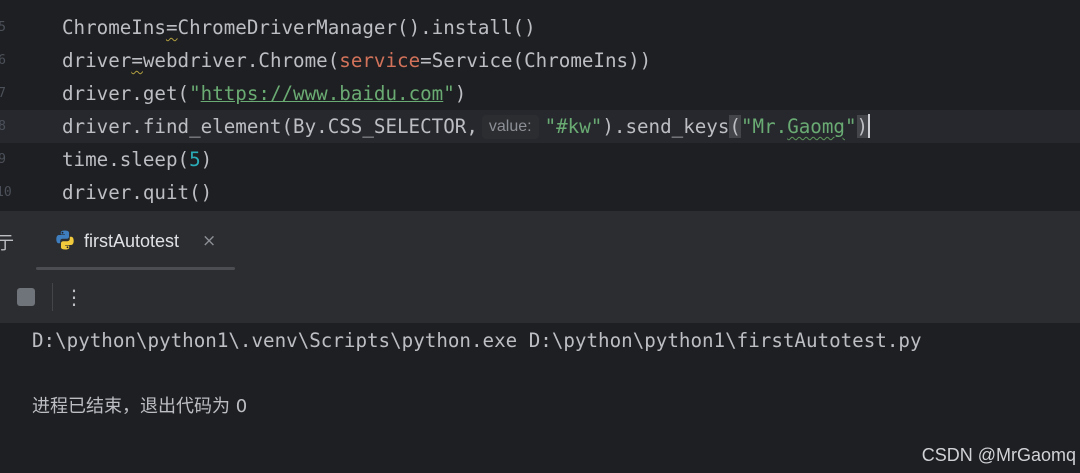 The image size is (1080, 473). I want to click on code-line: 9 time.sleep(5), so click(540, 159).